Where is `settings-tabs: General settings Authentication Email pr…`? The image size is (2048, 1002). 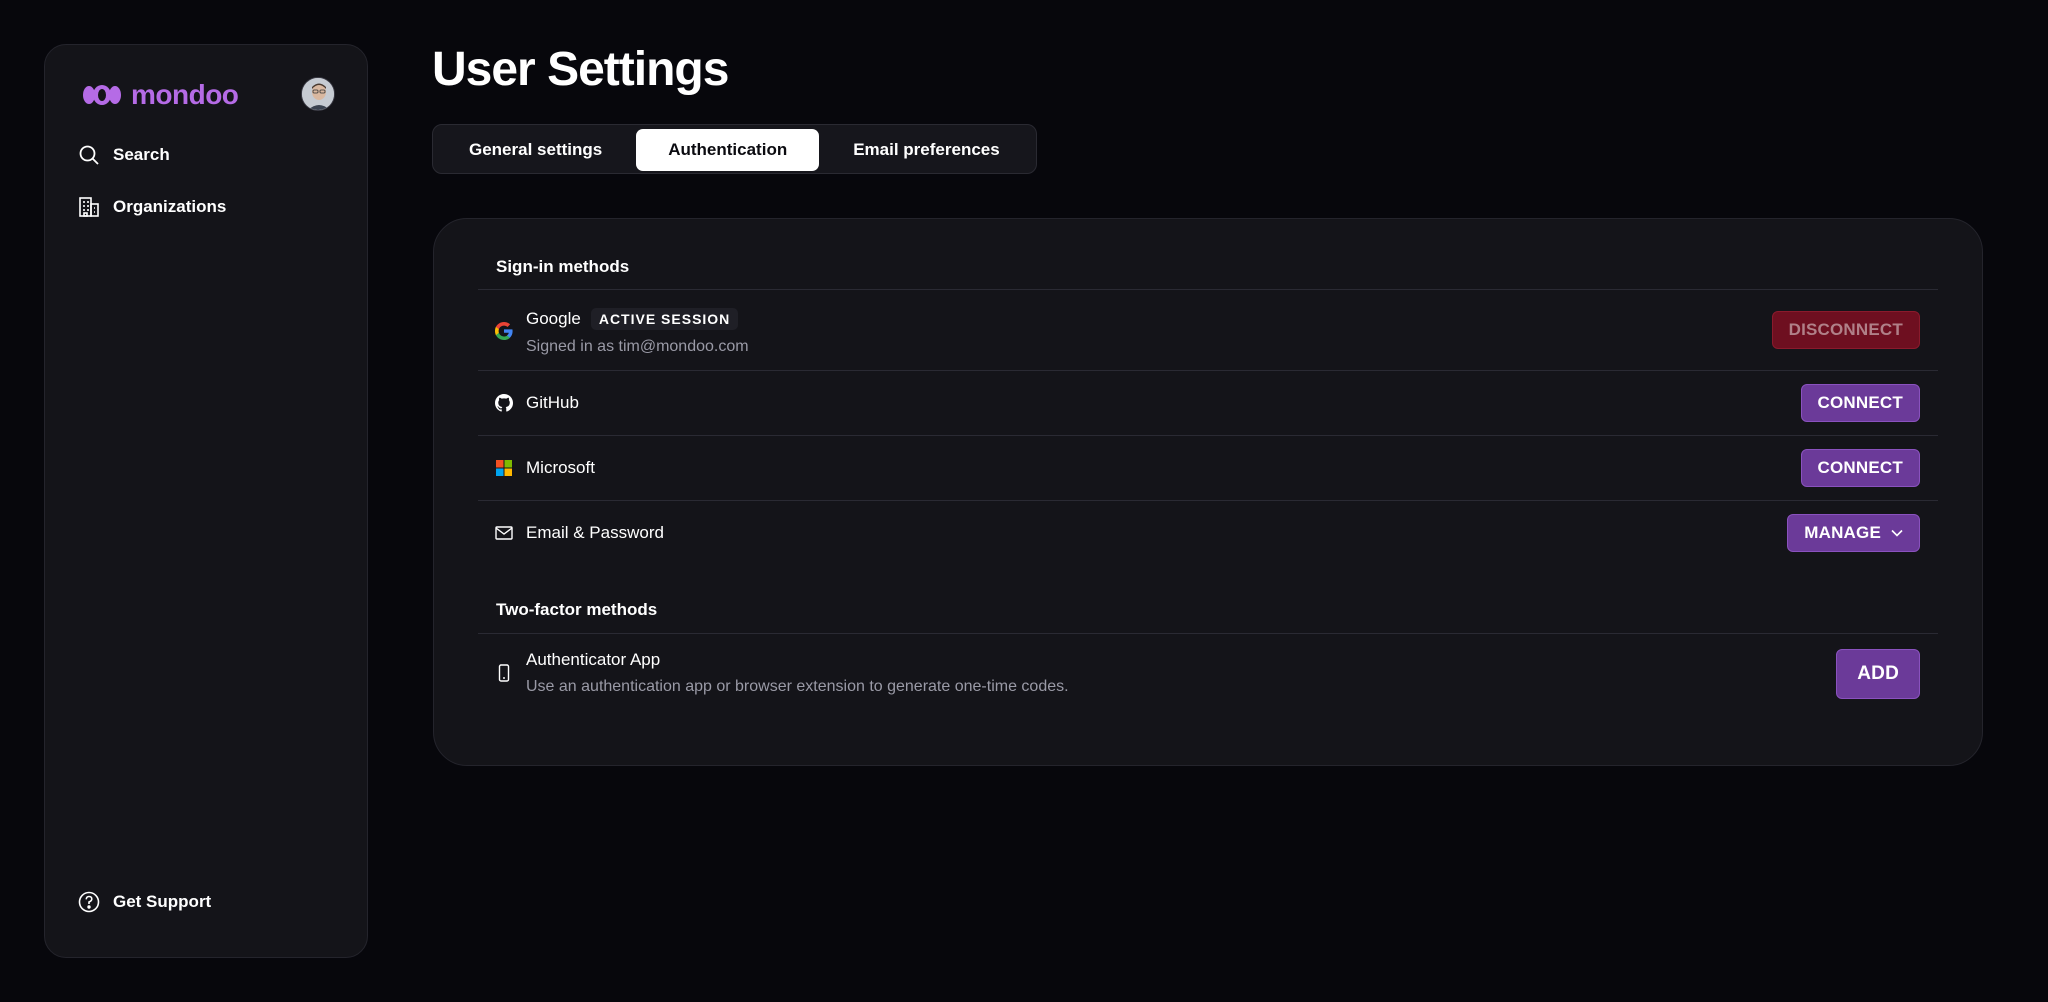
settings-tabs: General settings Authentication Email pr… is located at coordinates (734, 149).